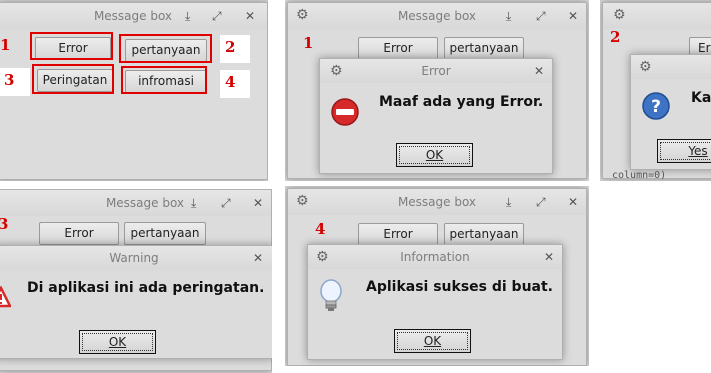 The height and width of the screenshot is (373, 711). Describe the element at coordinates (701, 98) in the screenshot. I see `dialog-message: Ka` at that location.